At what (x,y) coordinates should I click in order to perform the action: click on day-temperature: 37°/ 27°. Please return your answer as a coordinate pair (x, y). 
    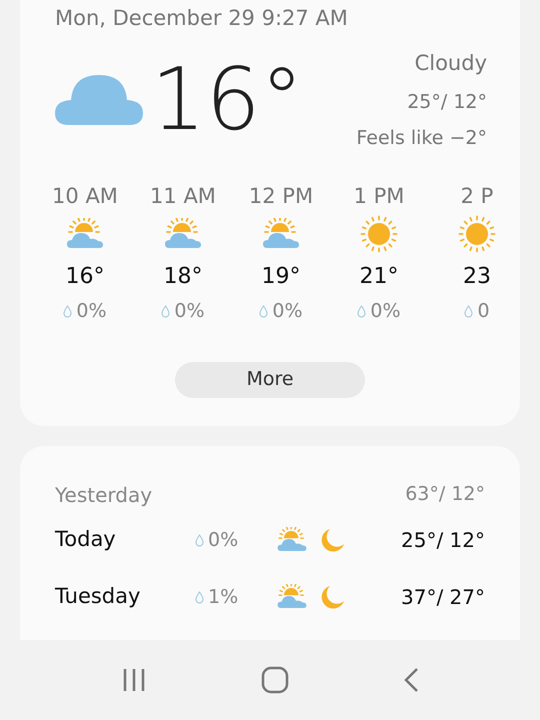
    Looking at the image, I should click on (443, 597).